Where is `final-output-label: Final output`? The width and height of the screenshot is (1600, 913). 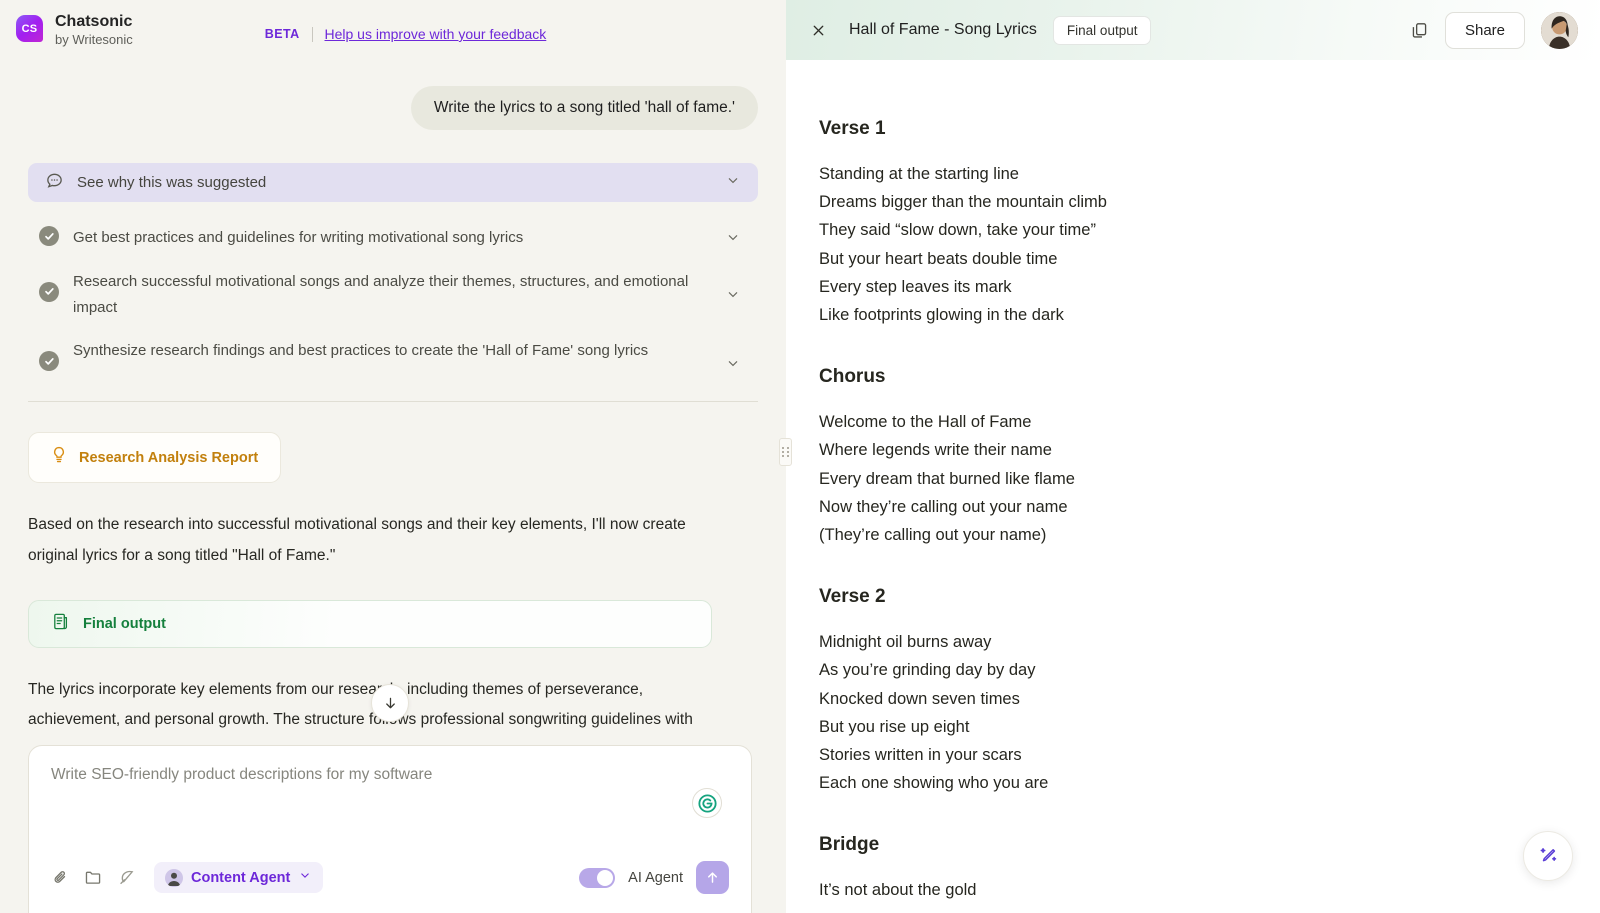
final-output-label: Final output is located at coordinates (124, 623).